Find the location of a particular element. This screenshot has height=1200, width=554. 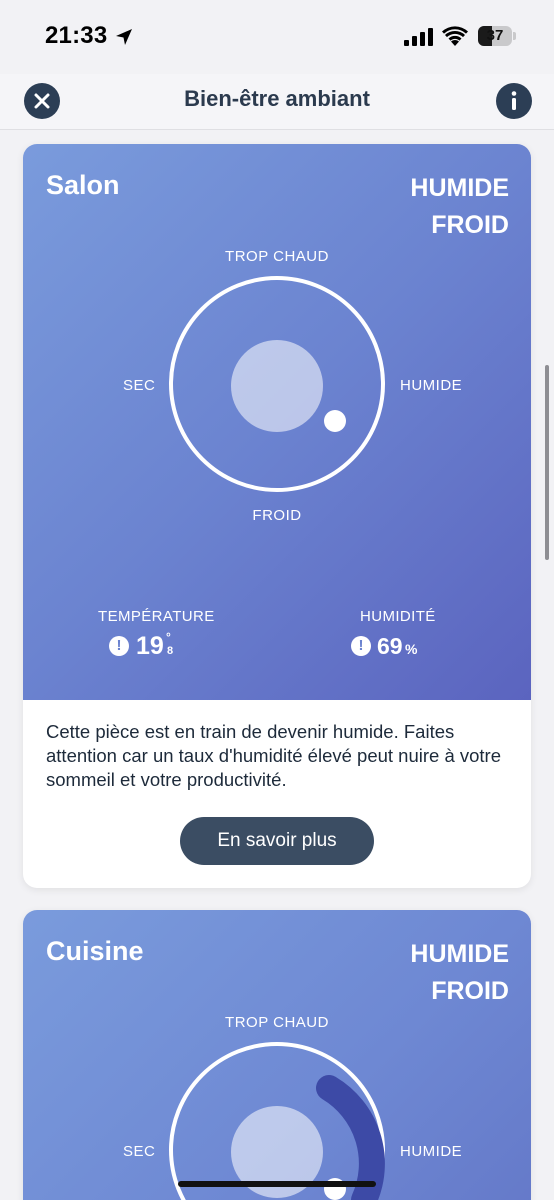

status-line: HUMIDE is located at coordinates (459, 188).